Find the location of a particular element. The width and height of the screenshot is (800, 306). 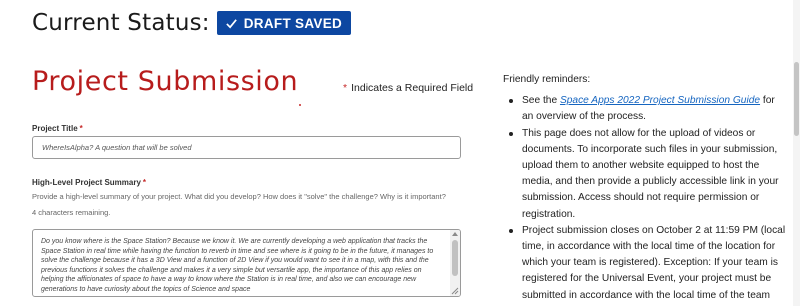

textarea-scroll-thumb is located at coordinates (455, 258).